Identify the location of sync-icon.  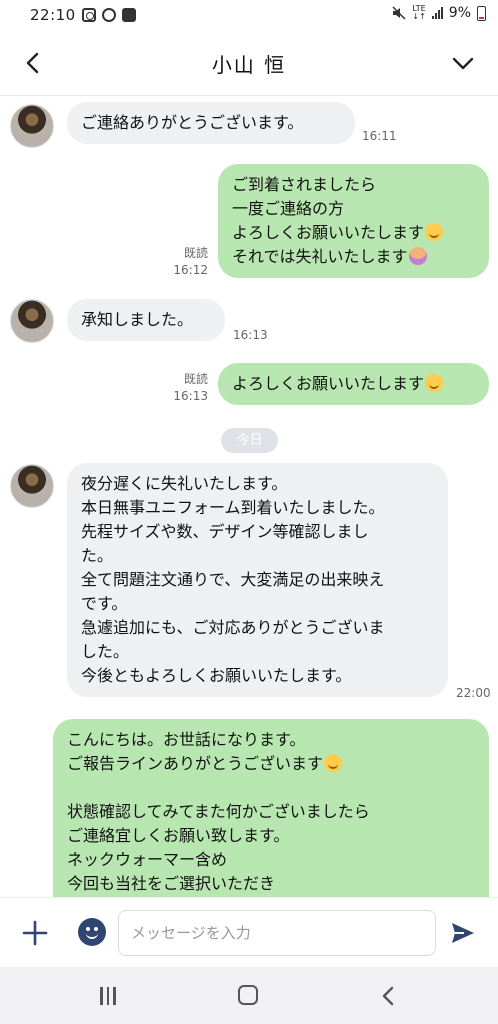
(109, 15).